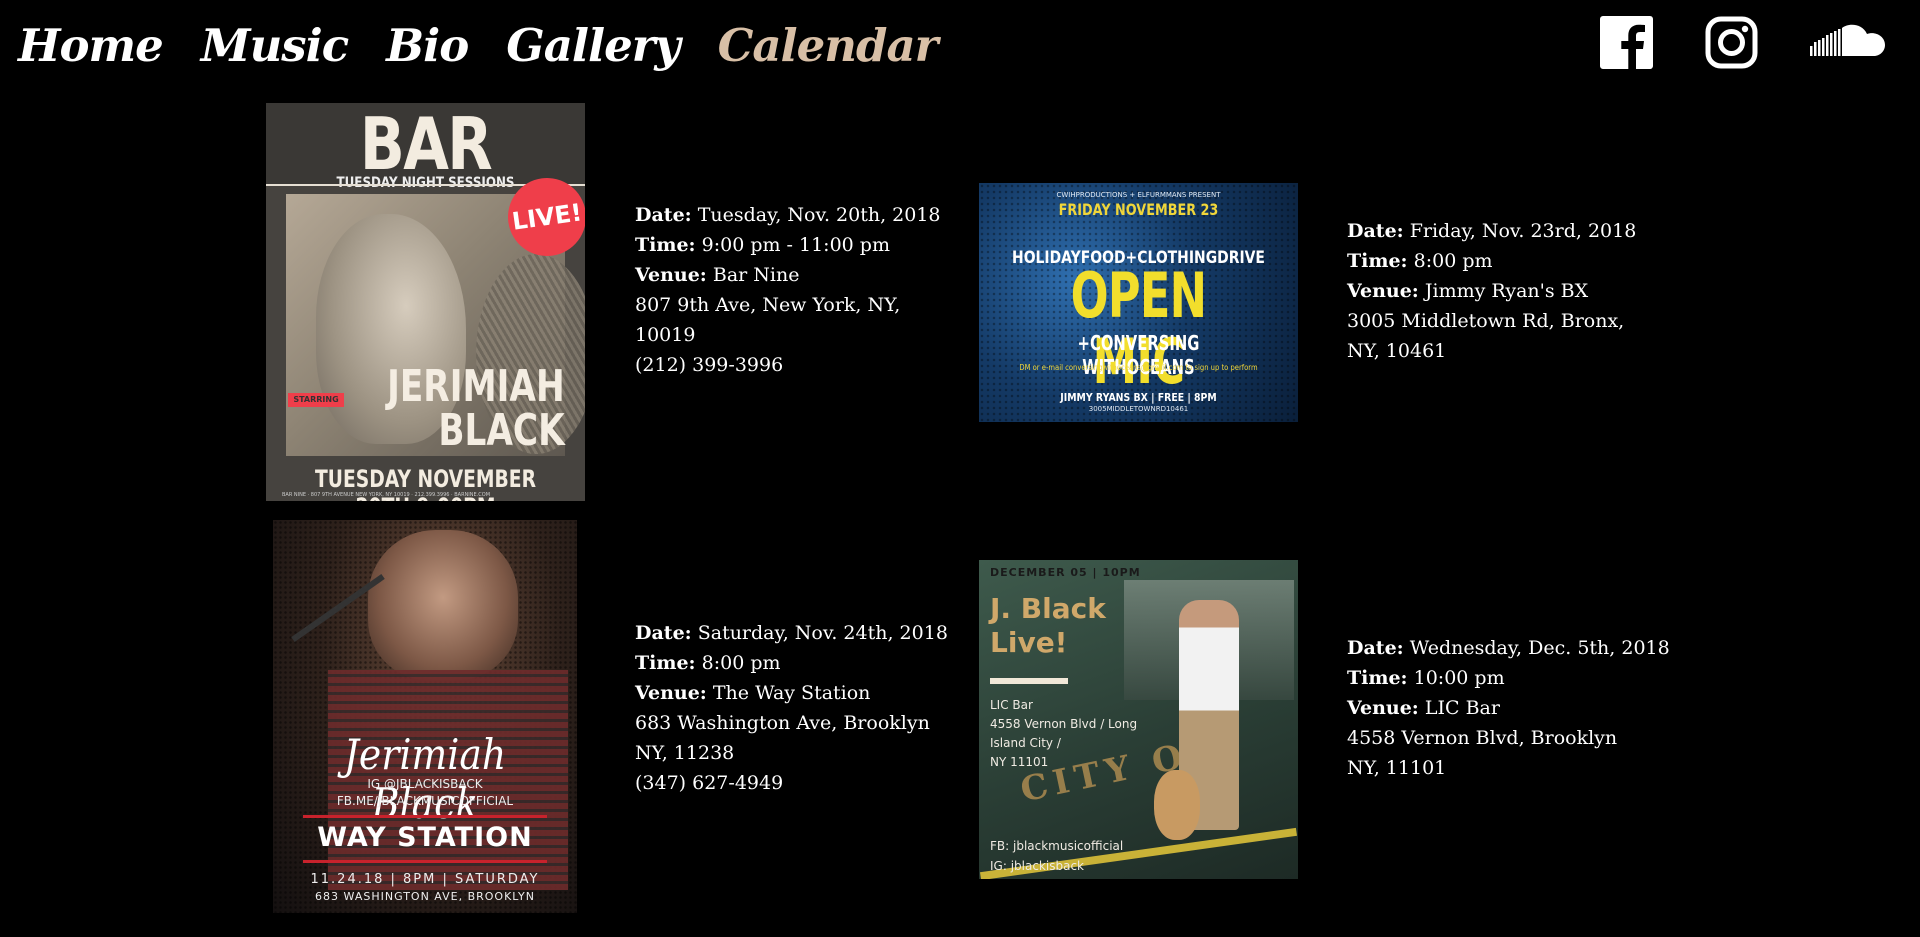 This screenshot has height=937, width=1920. Describe the element at coordinates (1177, 805) in the screenshot. I see `guitar-graphic` at that location.